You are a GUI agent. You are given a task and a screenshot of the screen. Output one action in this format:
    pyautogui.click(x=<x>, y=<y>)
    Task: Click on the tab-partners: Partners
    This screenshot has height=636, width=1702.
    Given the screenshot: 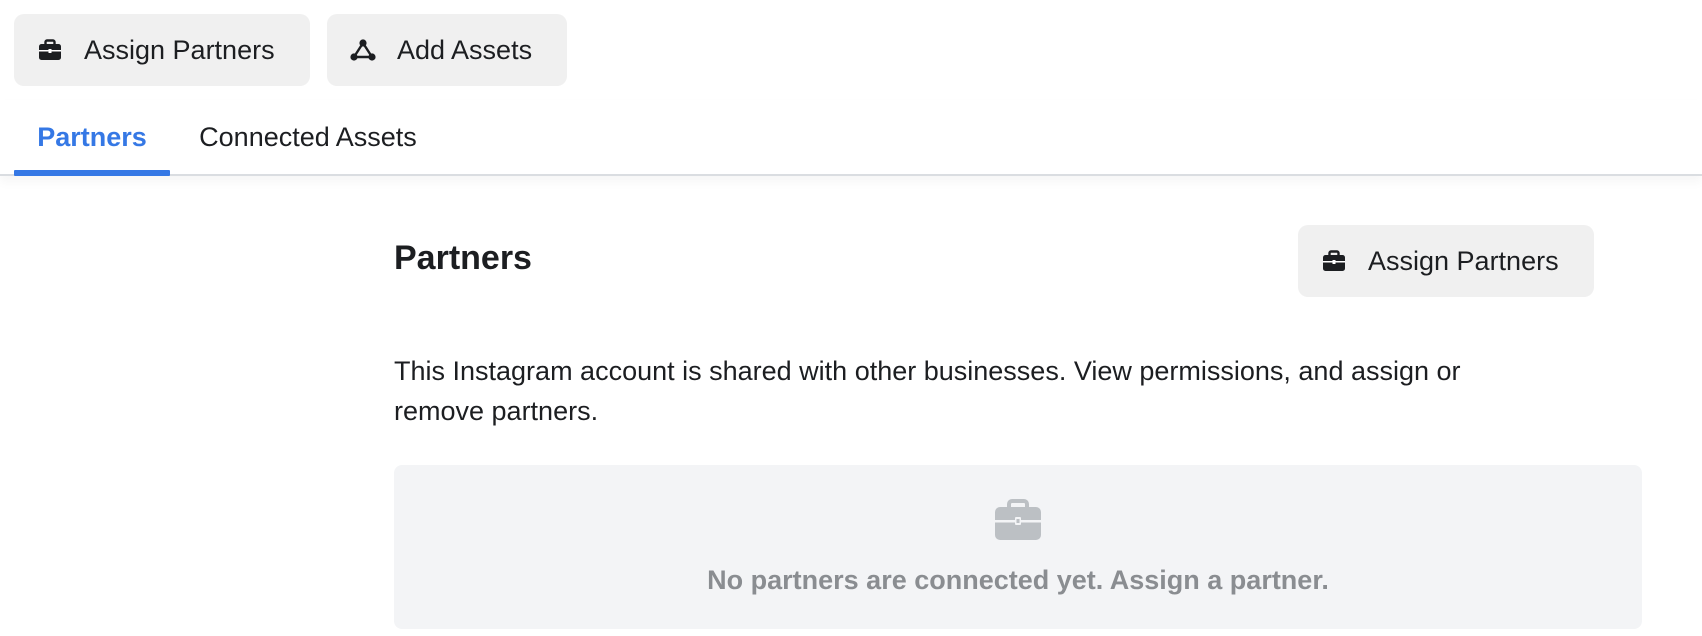 What is the action you would take?
    pyautogui.click(x=92, y=138)
    